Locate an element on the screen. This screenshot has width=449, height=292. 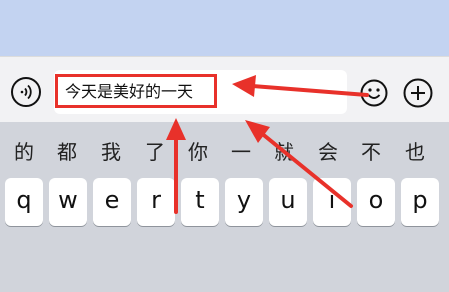
candidate-item: 的 is located at coordinates (24, 152).